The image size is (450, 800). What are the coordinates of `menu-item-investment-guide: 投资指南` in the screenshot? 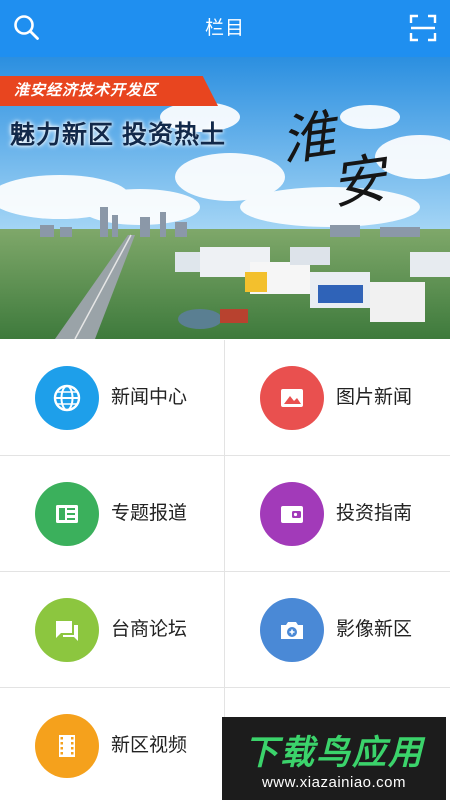 It's located at (337, 514).